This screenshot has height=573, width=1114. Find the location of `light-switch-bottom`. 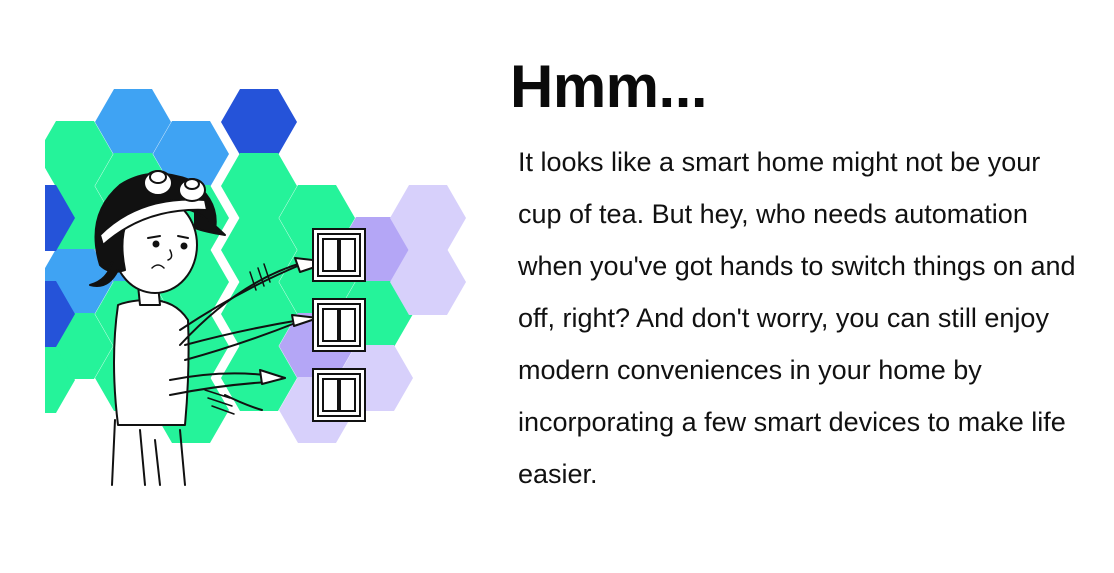

light-switch-bottom is located at coordinates (339, 395).